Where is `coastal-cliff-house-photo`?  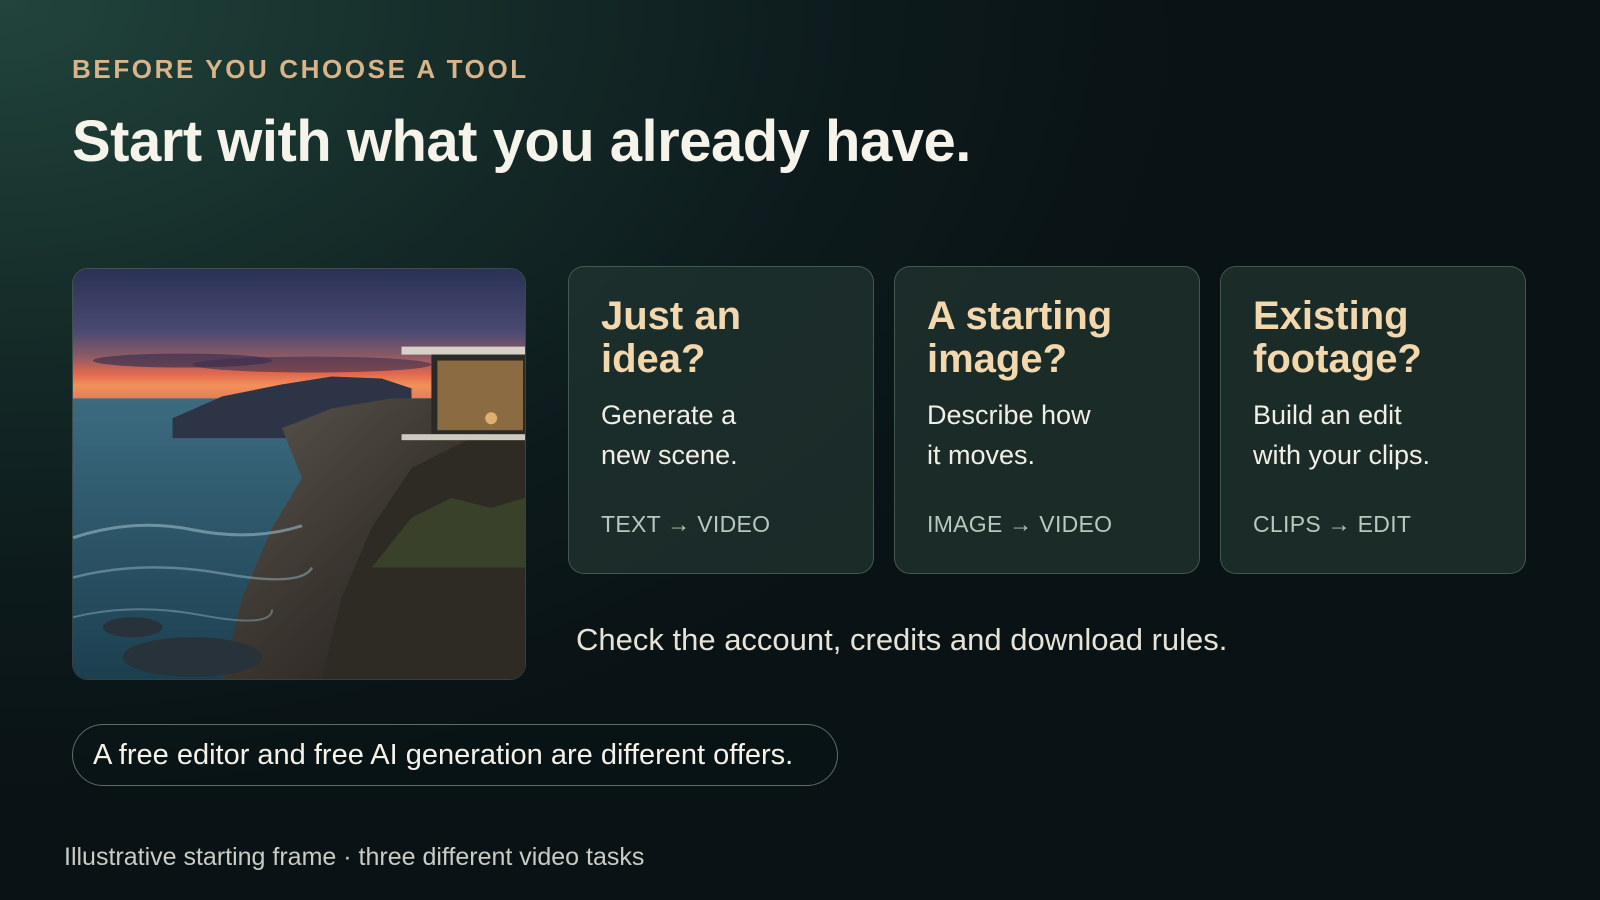 coastal-cliff-house-photo is located at coordinates (299, 474).